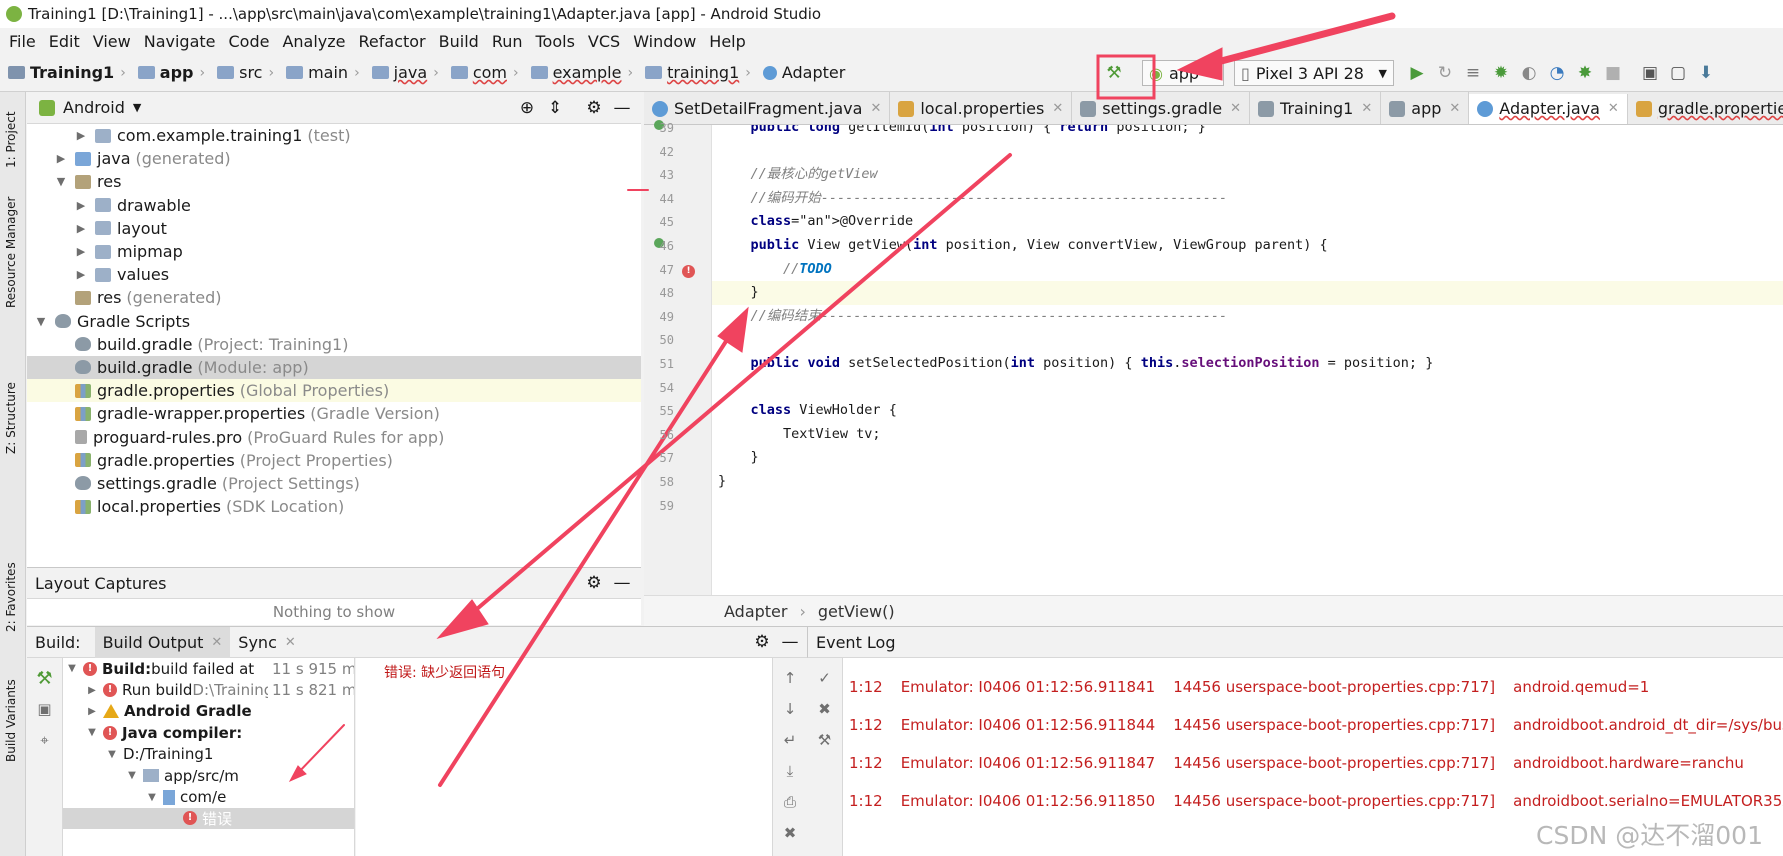  What do you see at coordinates (11, 597) in the screenshot?
I see `tool-tab-favorites: 2: Favorites` at bounding box center [11, 597].